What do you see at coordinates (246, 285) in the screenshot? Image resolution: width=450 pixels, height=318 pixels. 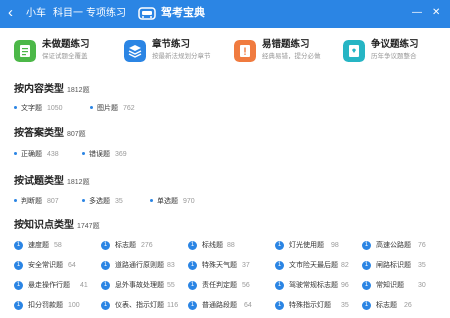 I see `item-count: 56` at bounding box center [246, 285].